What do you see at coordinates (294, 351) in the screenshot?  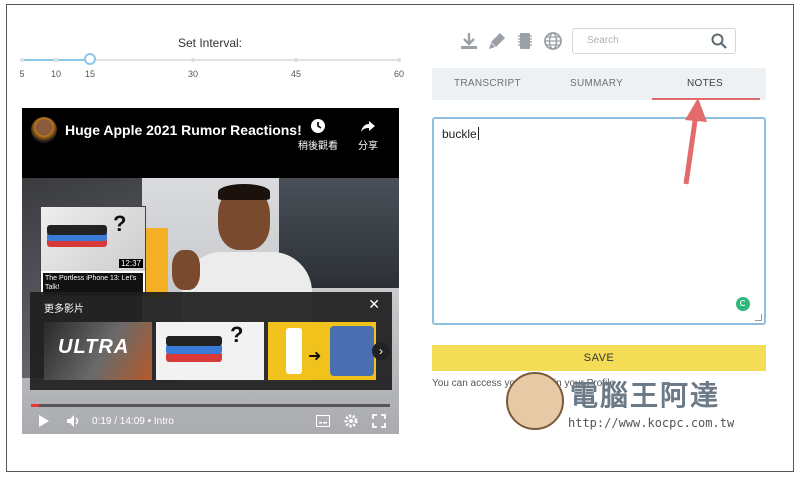 I see `phone-white` at bounding box center [294, 351].